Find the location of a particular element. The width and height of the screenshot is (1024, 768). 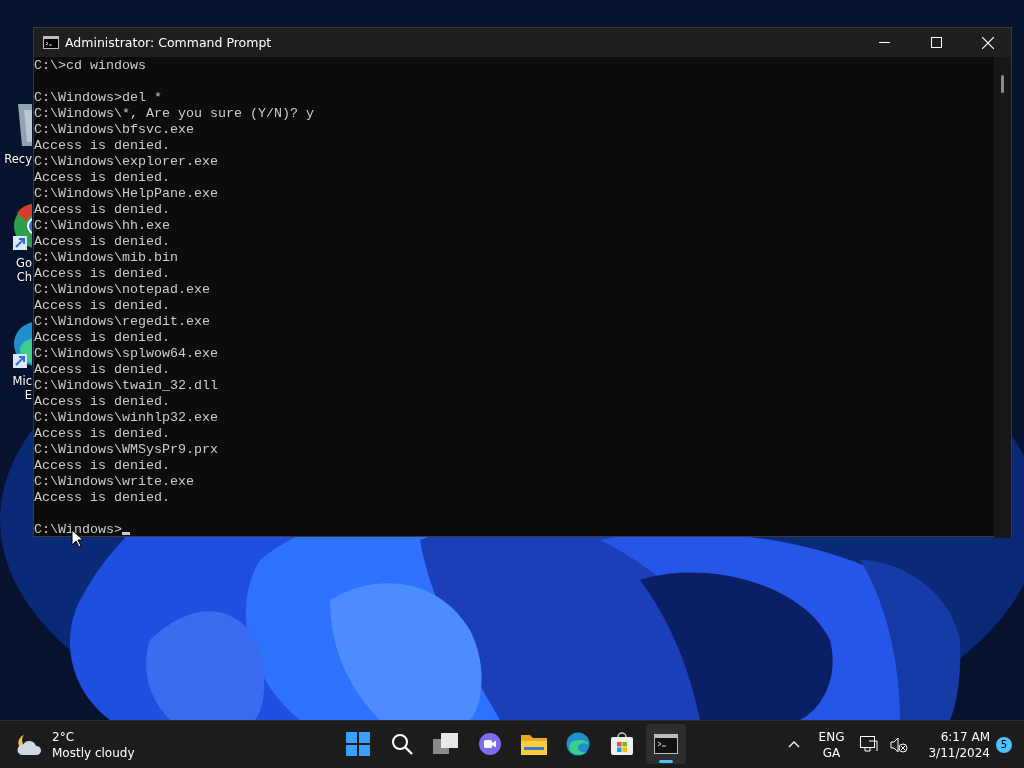

scrollbar is located at coordinates (1002, 297).